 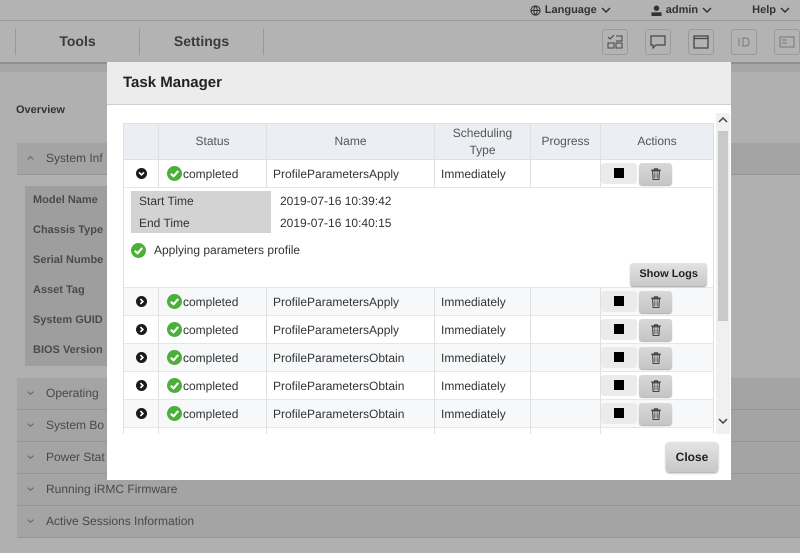 I want to click on nav-tab: Tools, so click(x=77, y=41).